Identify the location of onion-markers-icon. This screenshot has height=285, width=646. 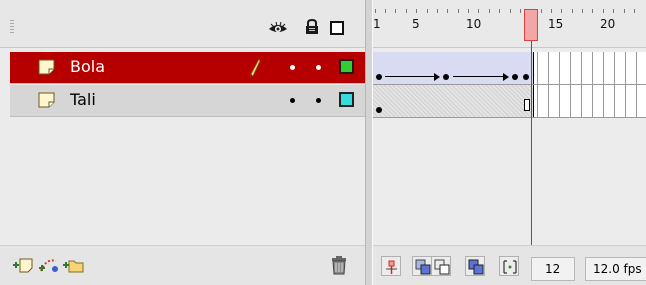
(510, 267).